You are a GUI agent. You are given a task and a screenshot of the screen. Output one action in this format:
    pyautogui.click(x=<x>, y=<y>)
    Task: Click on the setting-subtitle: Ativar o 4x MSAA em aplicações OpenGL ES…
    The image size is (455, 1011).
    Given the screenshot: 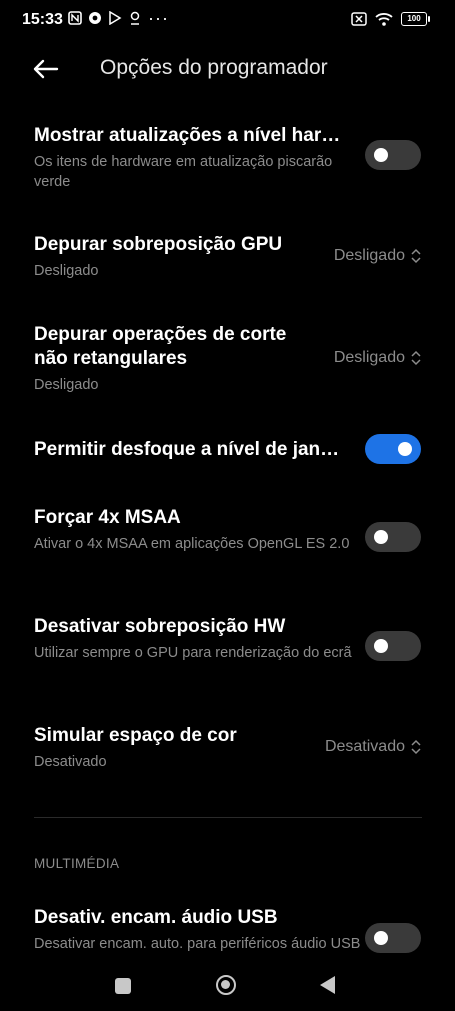 What is the action you would take?
    pyautogui.click(x=192, y=544)
    